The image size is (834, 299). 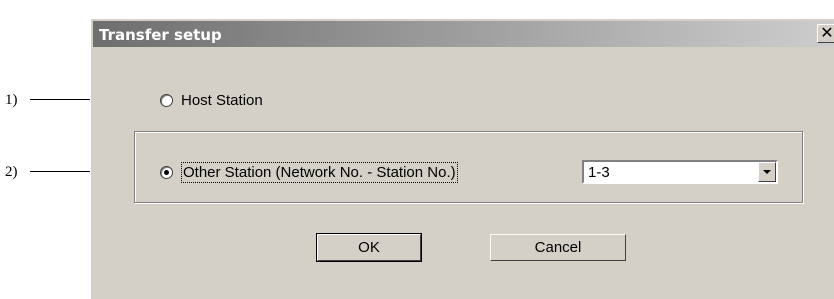 I want to click on host-station-label: Host Station, so click(x=222, y=100).